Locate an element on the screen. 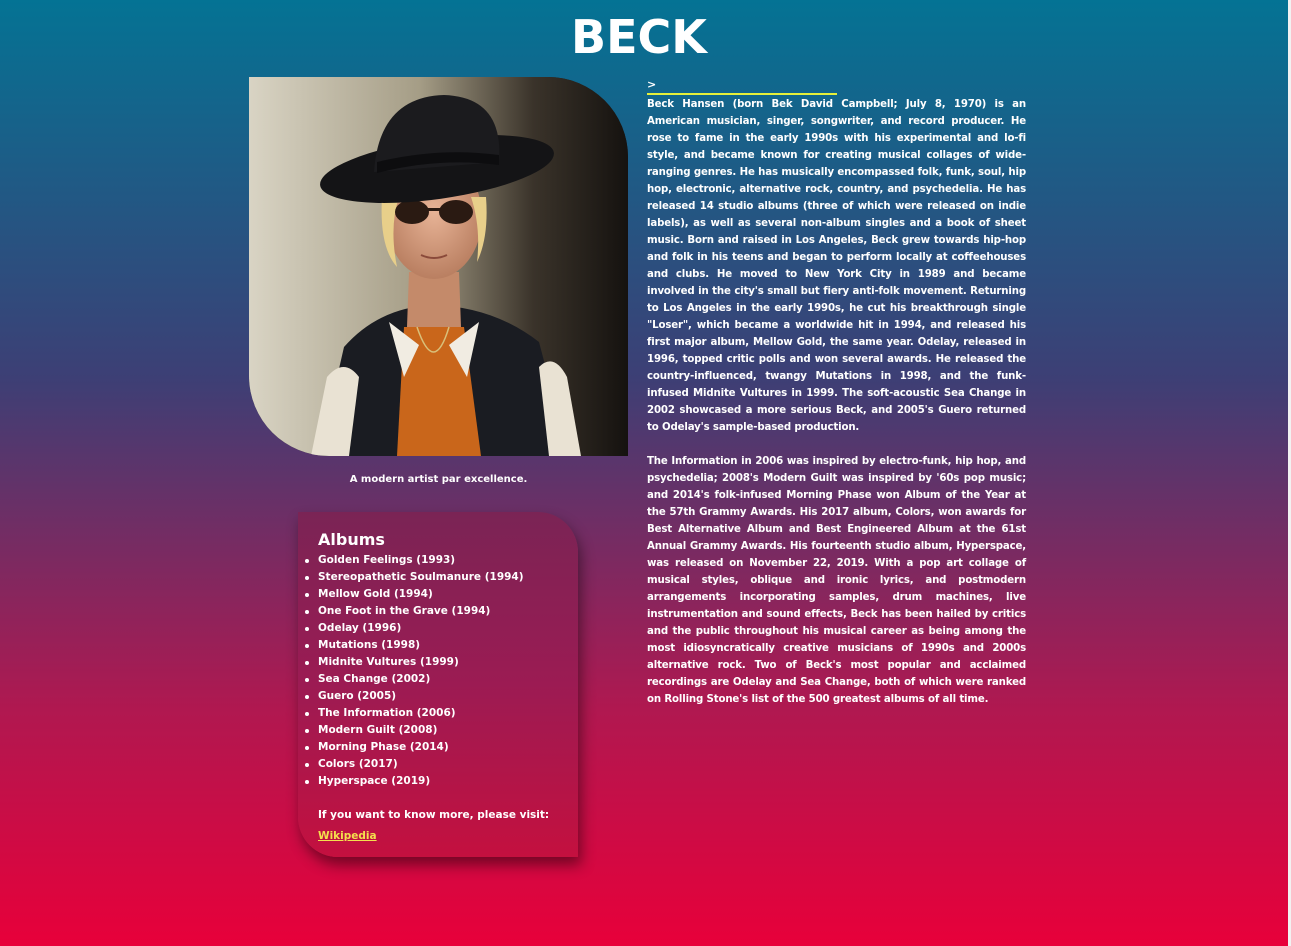 Image resolution: width=1291 pixels, height=946 pixels. albums-heading: Albums is located at coordinates (351, 539).